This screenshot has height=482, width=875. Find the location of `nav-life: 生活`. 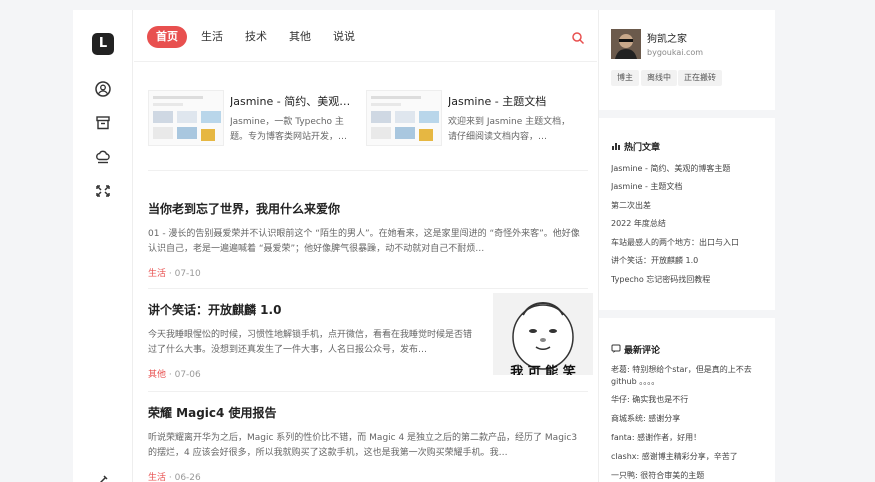

nav-life: 生活 is located at coordinates (212, 37).